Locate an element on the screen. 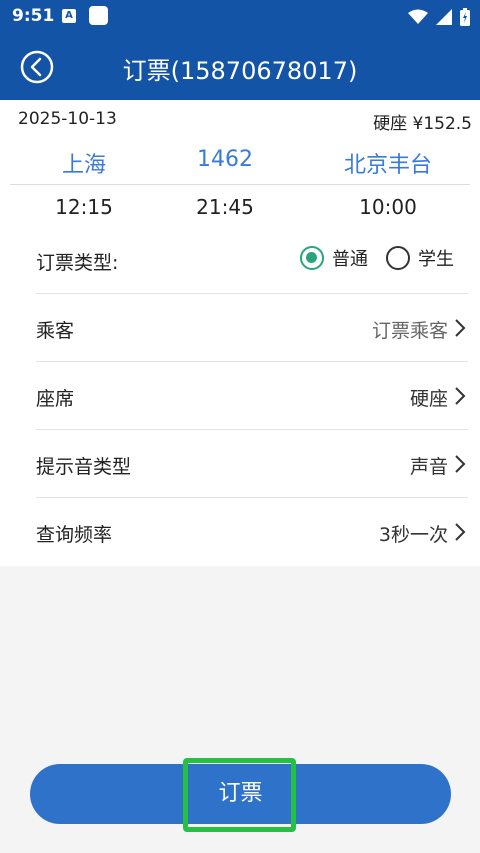  signal-icon is located at coordinates (444, 17).